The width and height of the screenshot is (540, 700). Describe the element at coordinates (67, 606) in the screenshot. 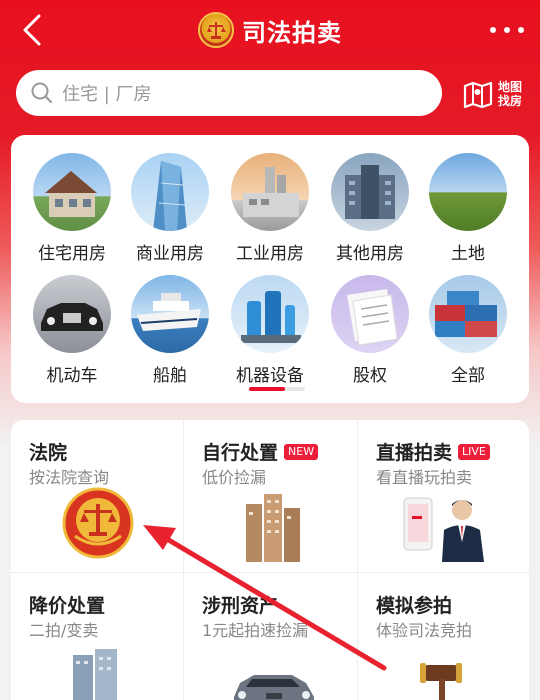

I see `cell-title: 降价处置` at that location.